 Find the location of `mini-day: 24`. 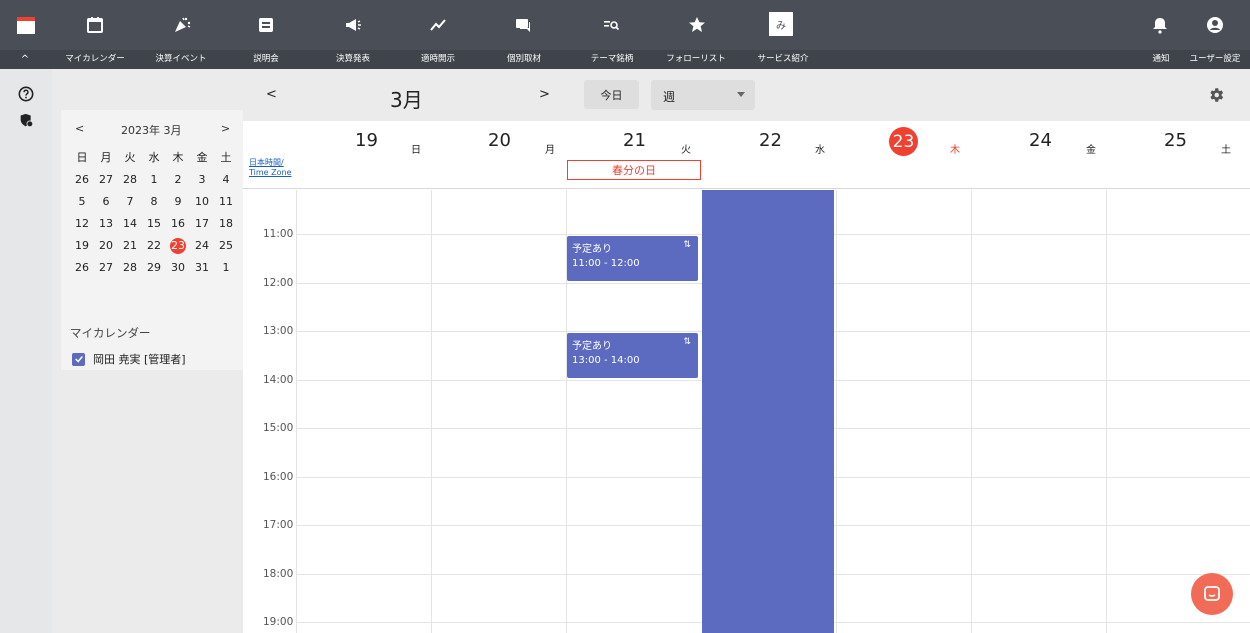

mini-day: 24 is located at coordinates (202, 246).